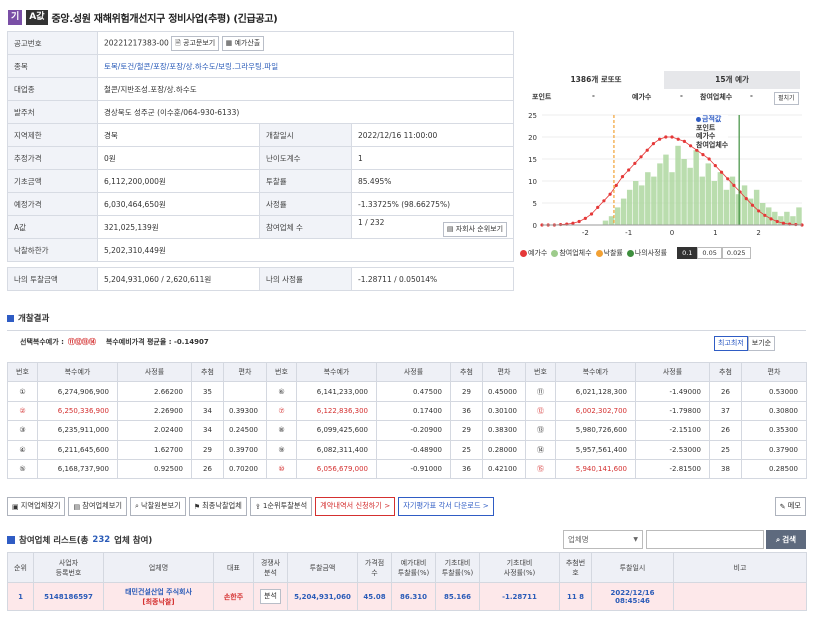 This screenshot has width=813, height=617. I want to click on notice-title-bar: 기 A값 중앙.성원 재해위험개선지구 정비사업(추평) (긴급공고), so click(142, 17).